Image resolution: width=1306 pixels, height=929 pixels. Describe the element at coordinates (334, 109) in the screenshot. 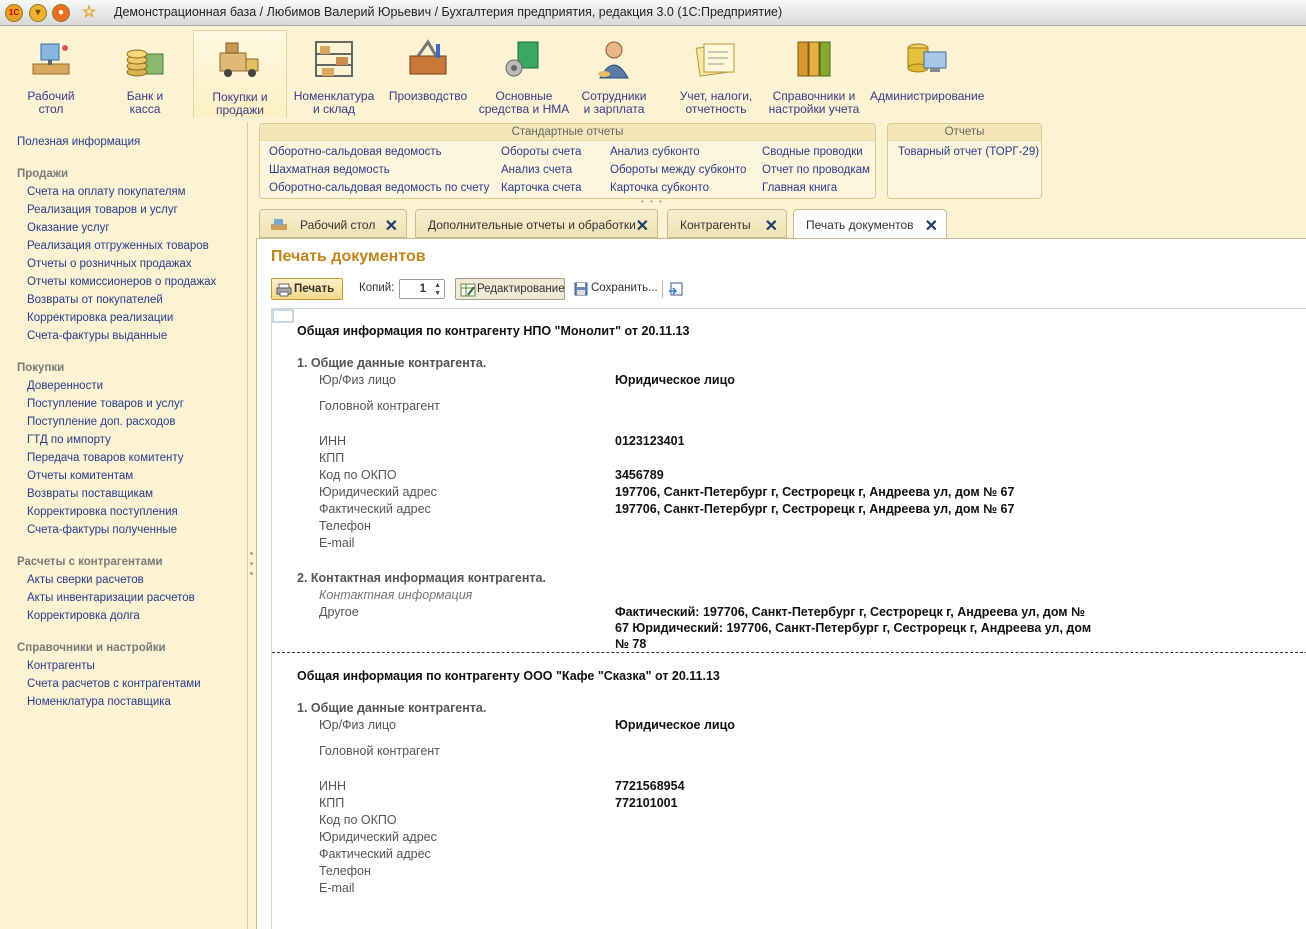

I see `section-label-line: и склад` at that location.